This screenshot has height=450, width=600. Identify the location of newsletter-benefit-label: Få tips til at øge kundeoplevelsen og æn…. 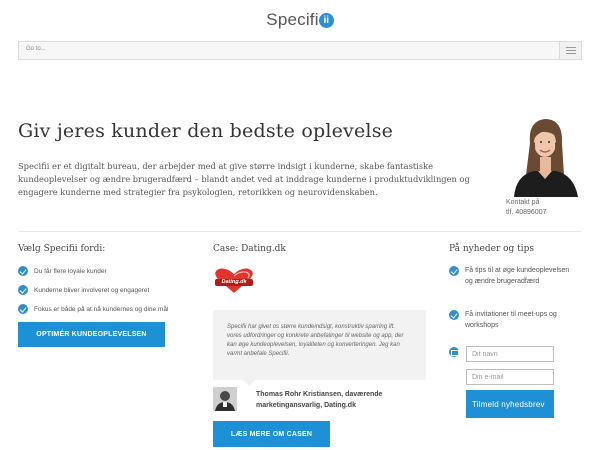
(517, 276).